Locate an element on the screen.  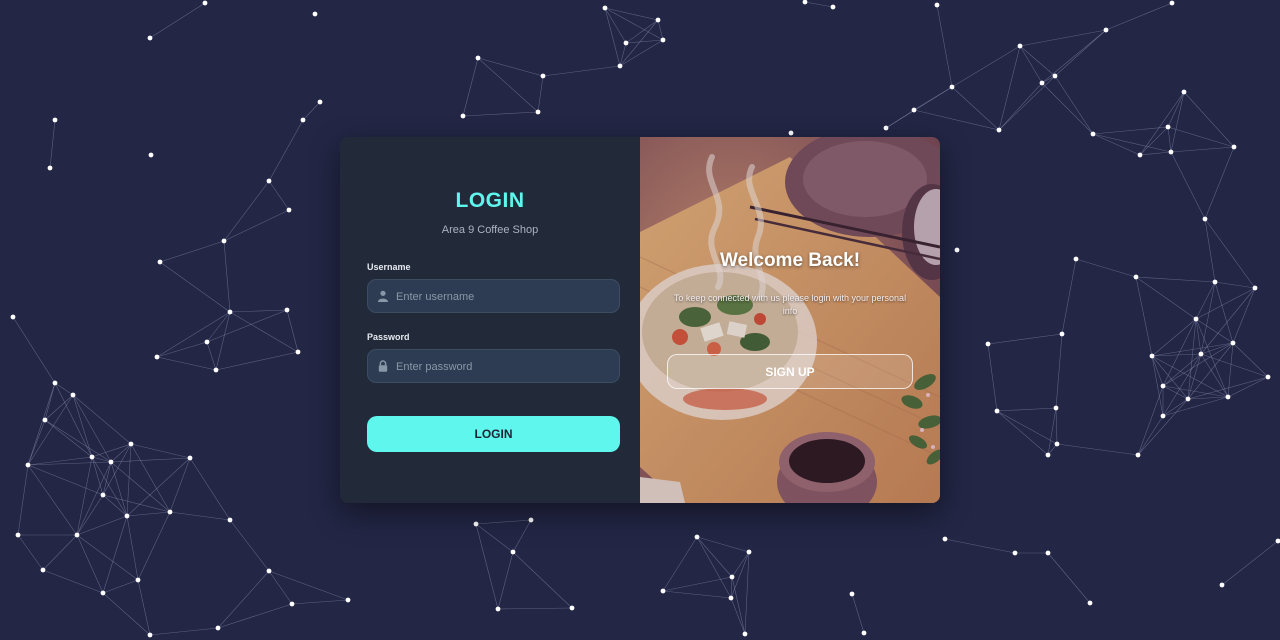
password-input is located at coordinates (503, 367).